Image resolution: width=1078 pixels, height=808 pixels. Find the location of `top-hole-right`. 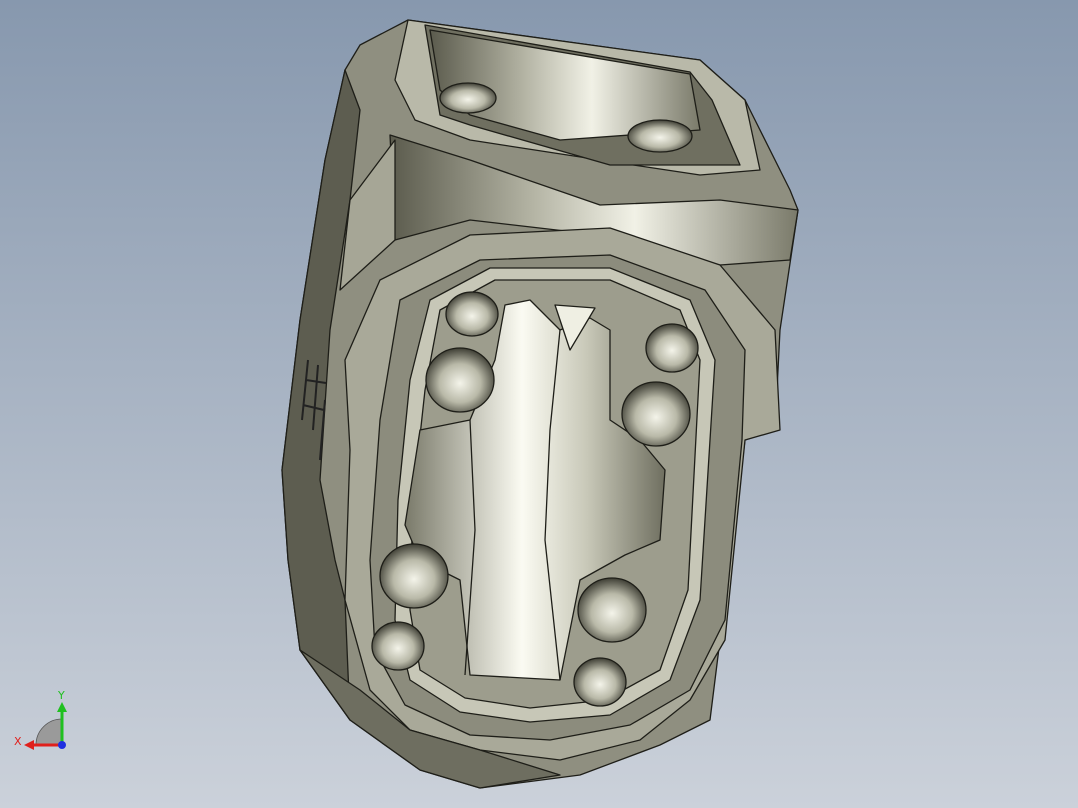

top-hole-right is located at coordinates (660, 136).